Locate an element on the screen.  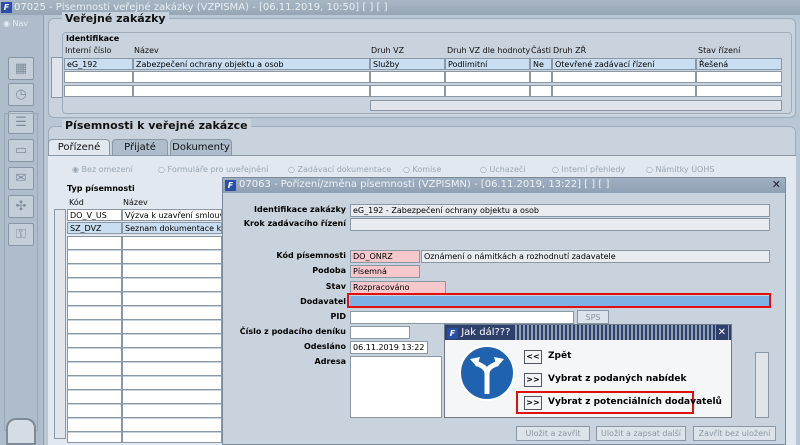
pisemnost-nazev: Výzva k uzavření smlouvy is located at coordinates (172, 215).